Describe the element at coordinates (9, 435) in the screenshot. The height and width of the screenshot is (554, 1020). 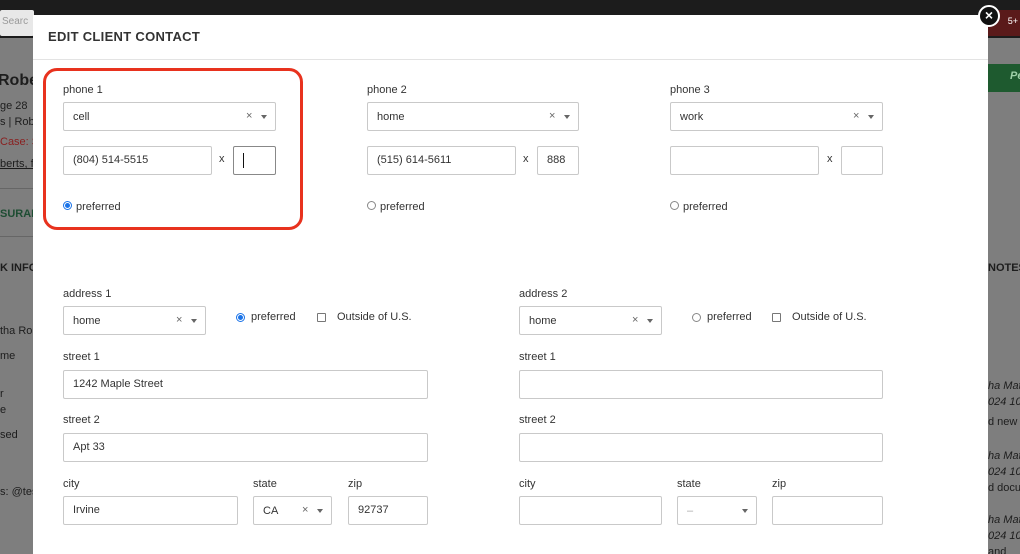
I see `background-text: sed` at that location.